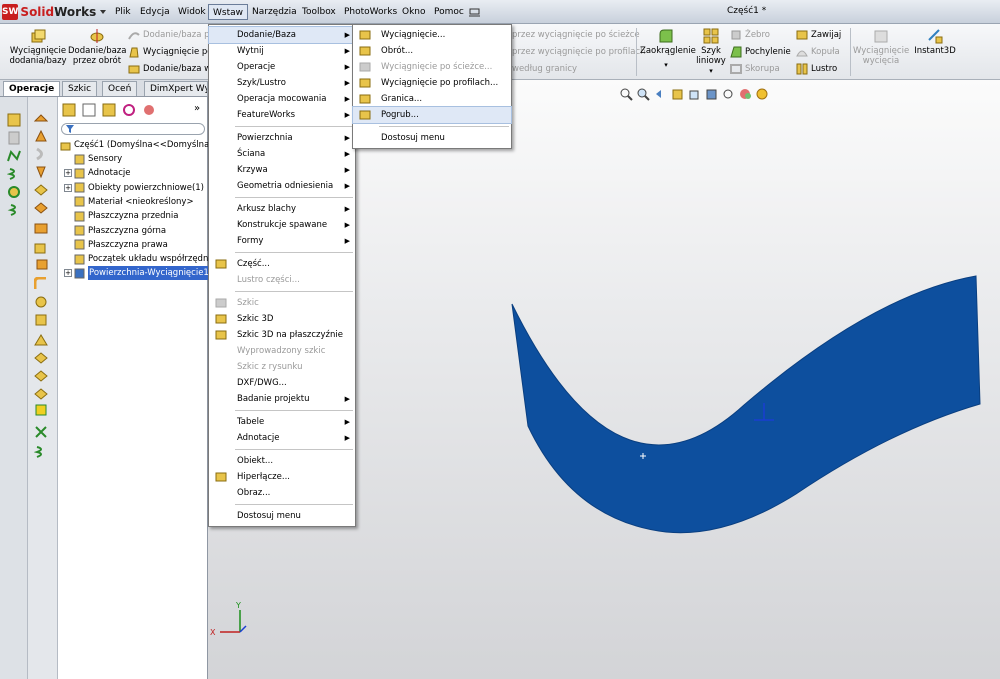  What do you see at coordinates (143, 259) in the screenshot?
I see `tree-item-poczatek-ukladu-wspolrzednych: Początek układu współrzędnych` at bounding box center [143, 259].